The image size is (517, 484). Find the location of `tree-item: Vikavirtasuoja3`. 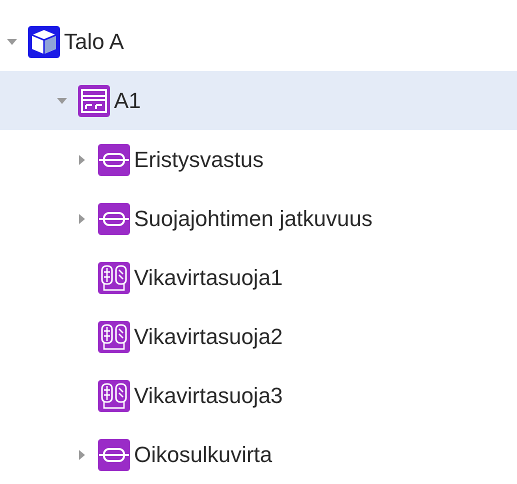

tree-item: Vikavirtasuoja3 is located at coordinates (258, 395).